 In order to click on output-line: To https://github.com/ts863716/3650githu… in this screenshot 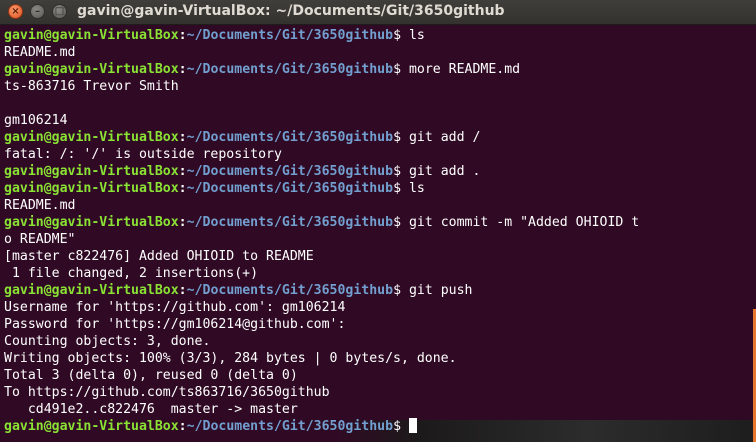, I will do `click(167, 392)`.